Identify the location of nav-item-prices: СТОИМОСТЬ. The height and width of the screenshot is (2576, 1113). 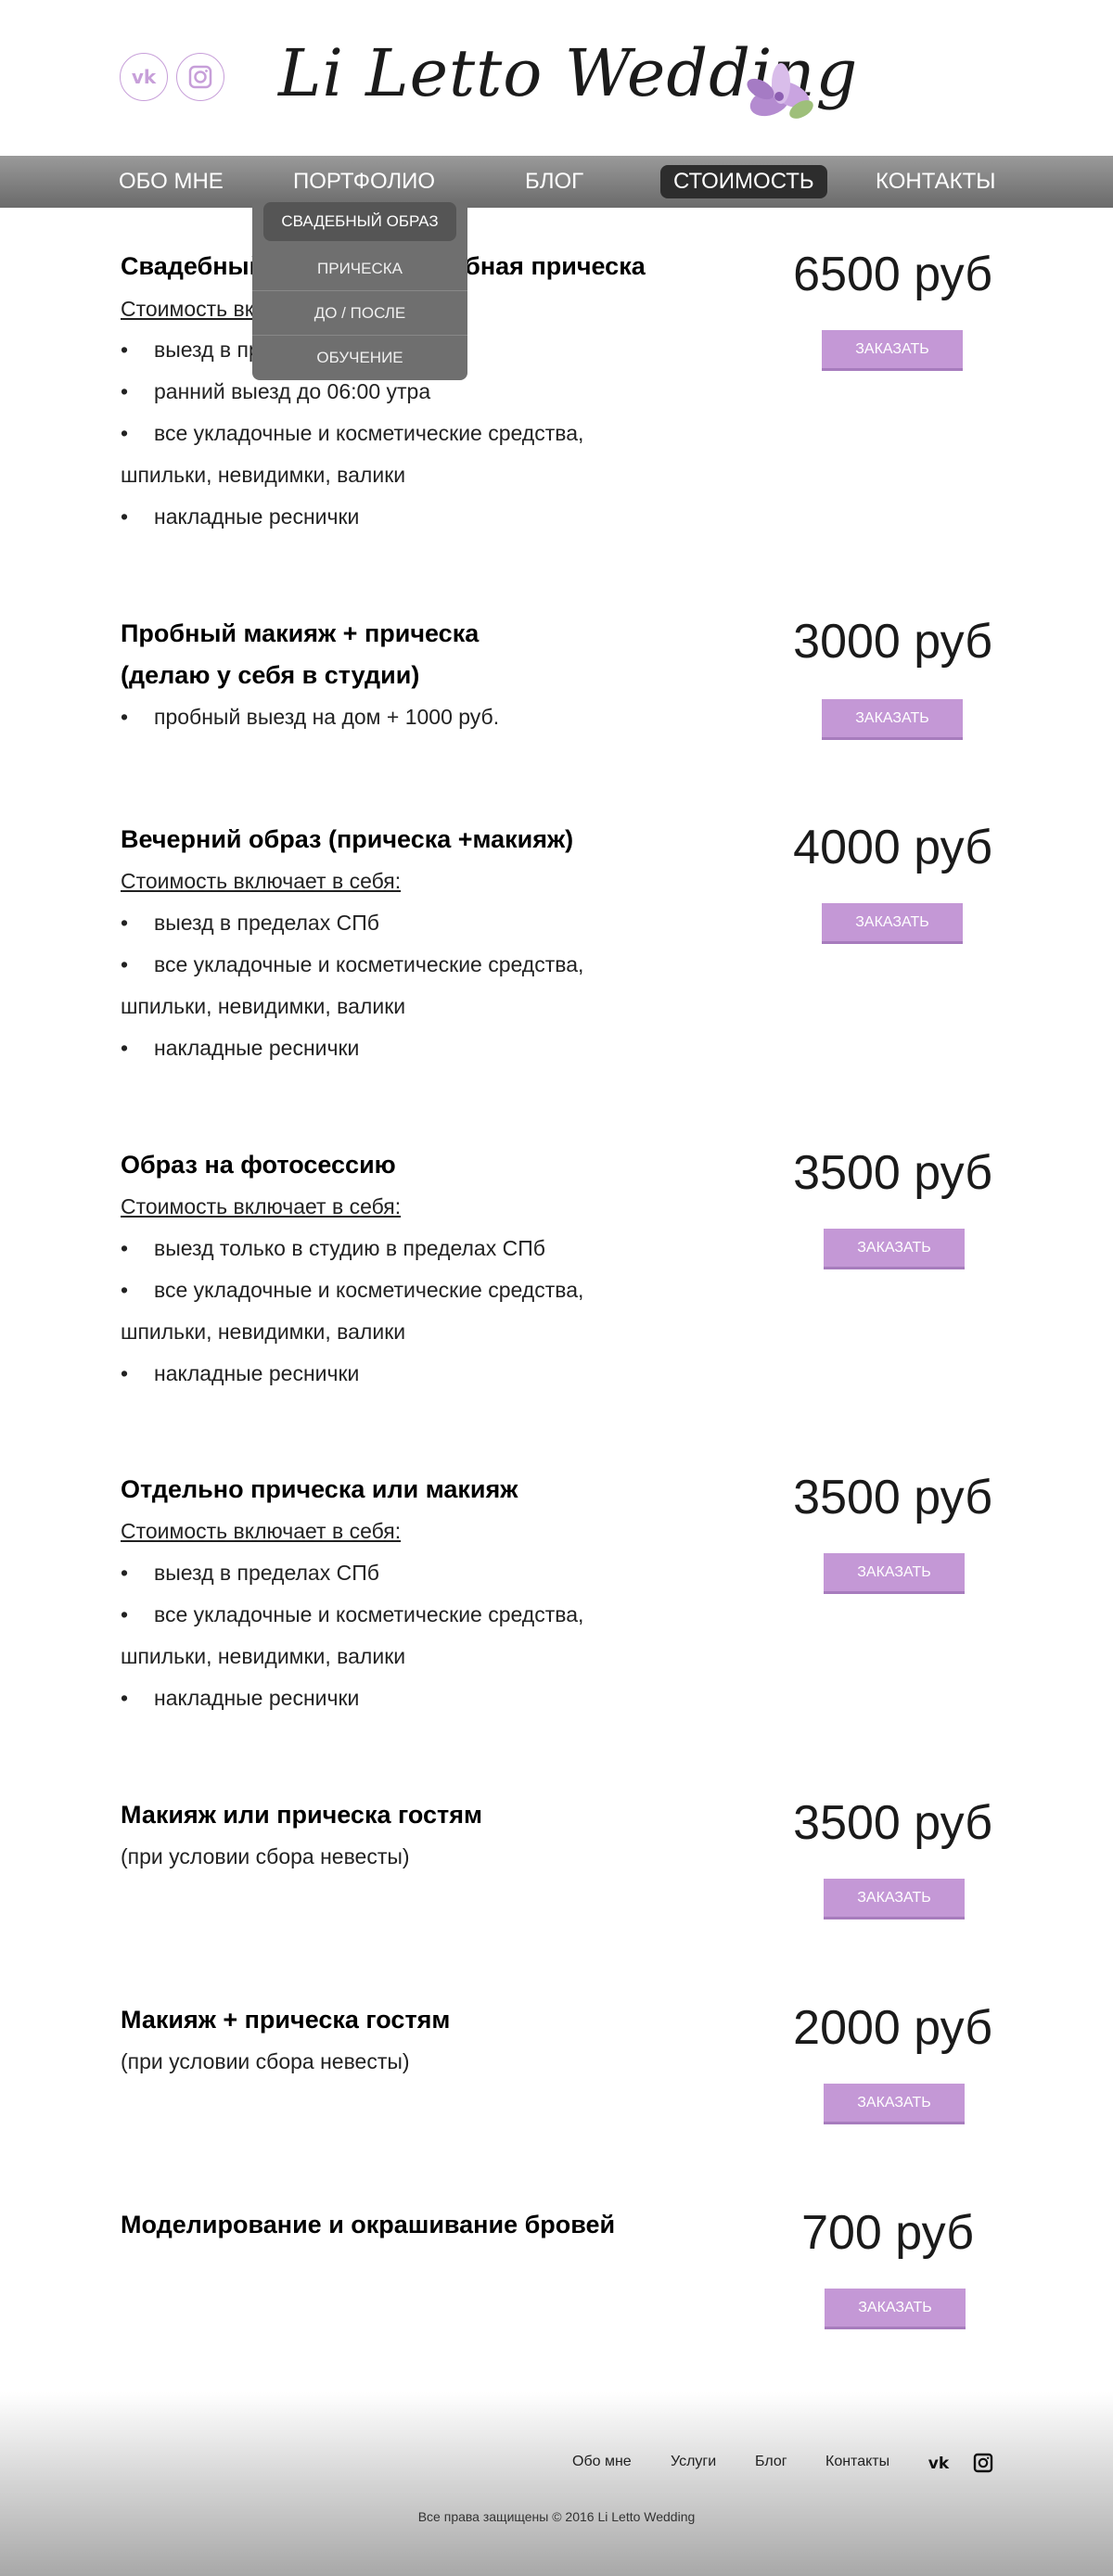
(743, 181).